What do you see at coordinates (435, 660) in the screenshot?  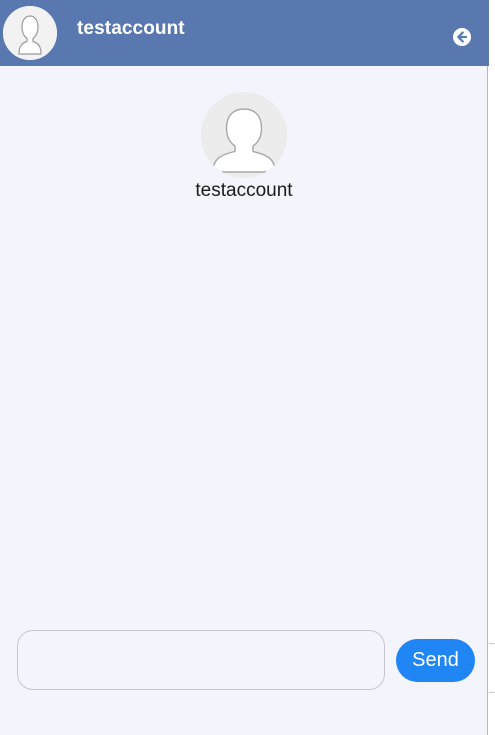 I see `send-button: Send` at bounding box center [435, 660].